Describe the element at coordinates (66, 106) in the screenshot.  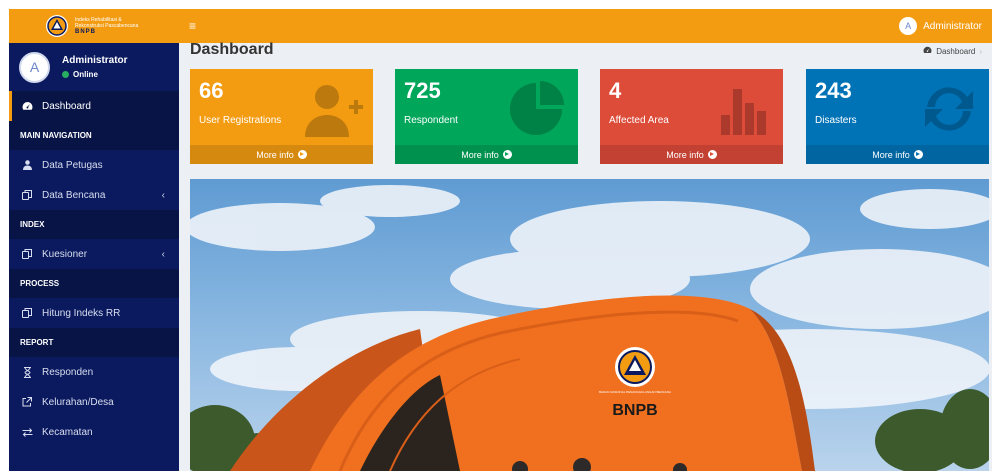
I see `sidebar-item-label: Dashboard` at that location.